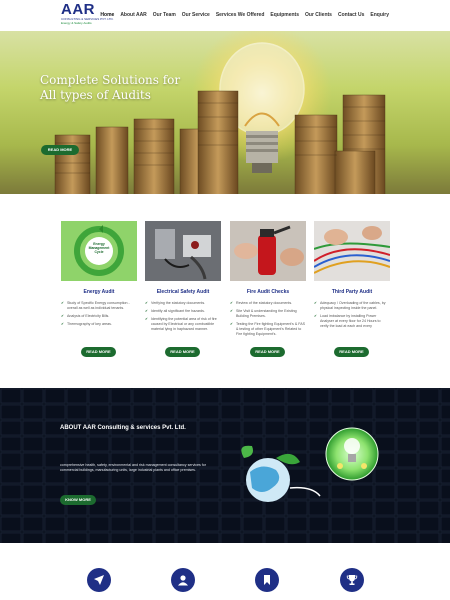 The image size is (450, 600). What do you see at coordinates (268, 292) in the screenshot?
I see `service-card-title: Fire Audit Checks` at bounding box center [268, 292].